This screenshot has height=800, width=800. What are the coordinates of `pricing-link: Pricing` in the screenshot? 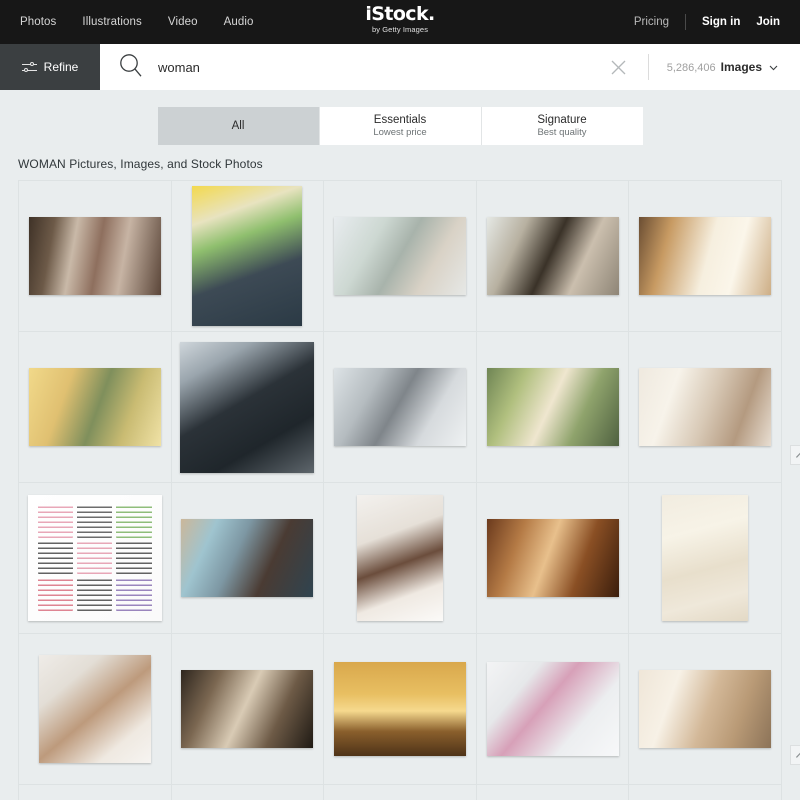 It's located at (651, 22).